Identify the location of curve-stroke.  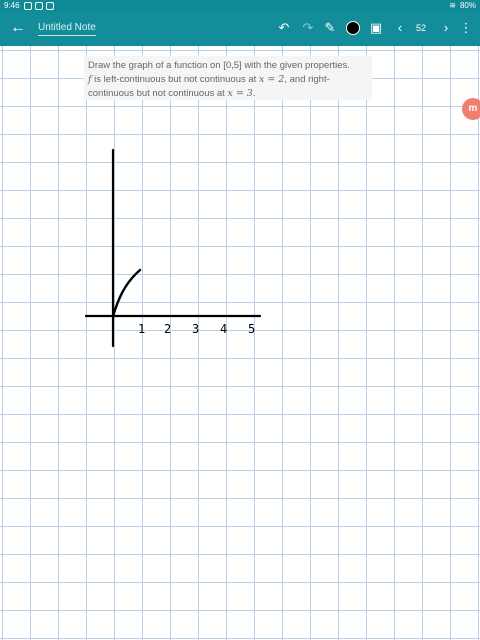
(126, 293).